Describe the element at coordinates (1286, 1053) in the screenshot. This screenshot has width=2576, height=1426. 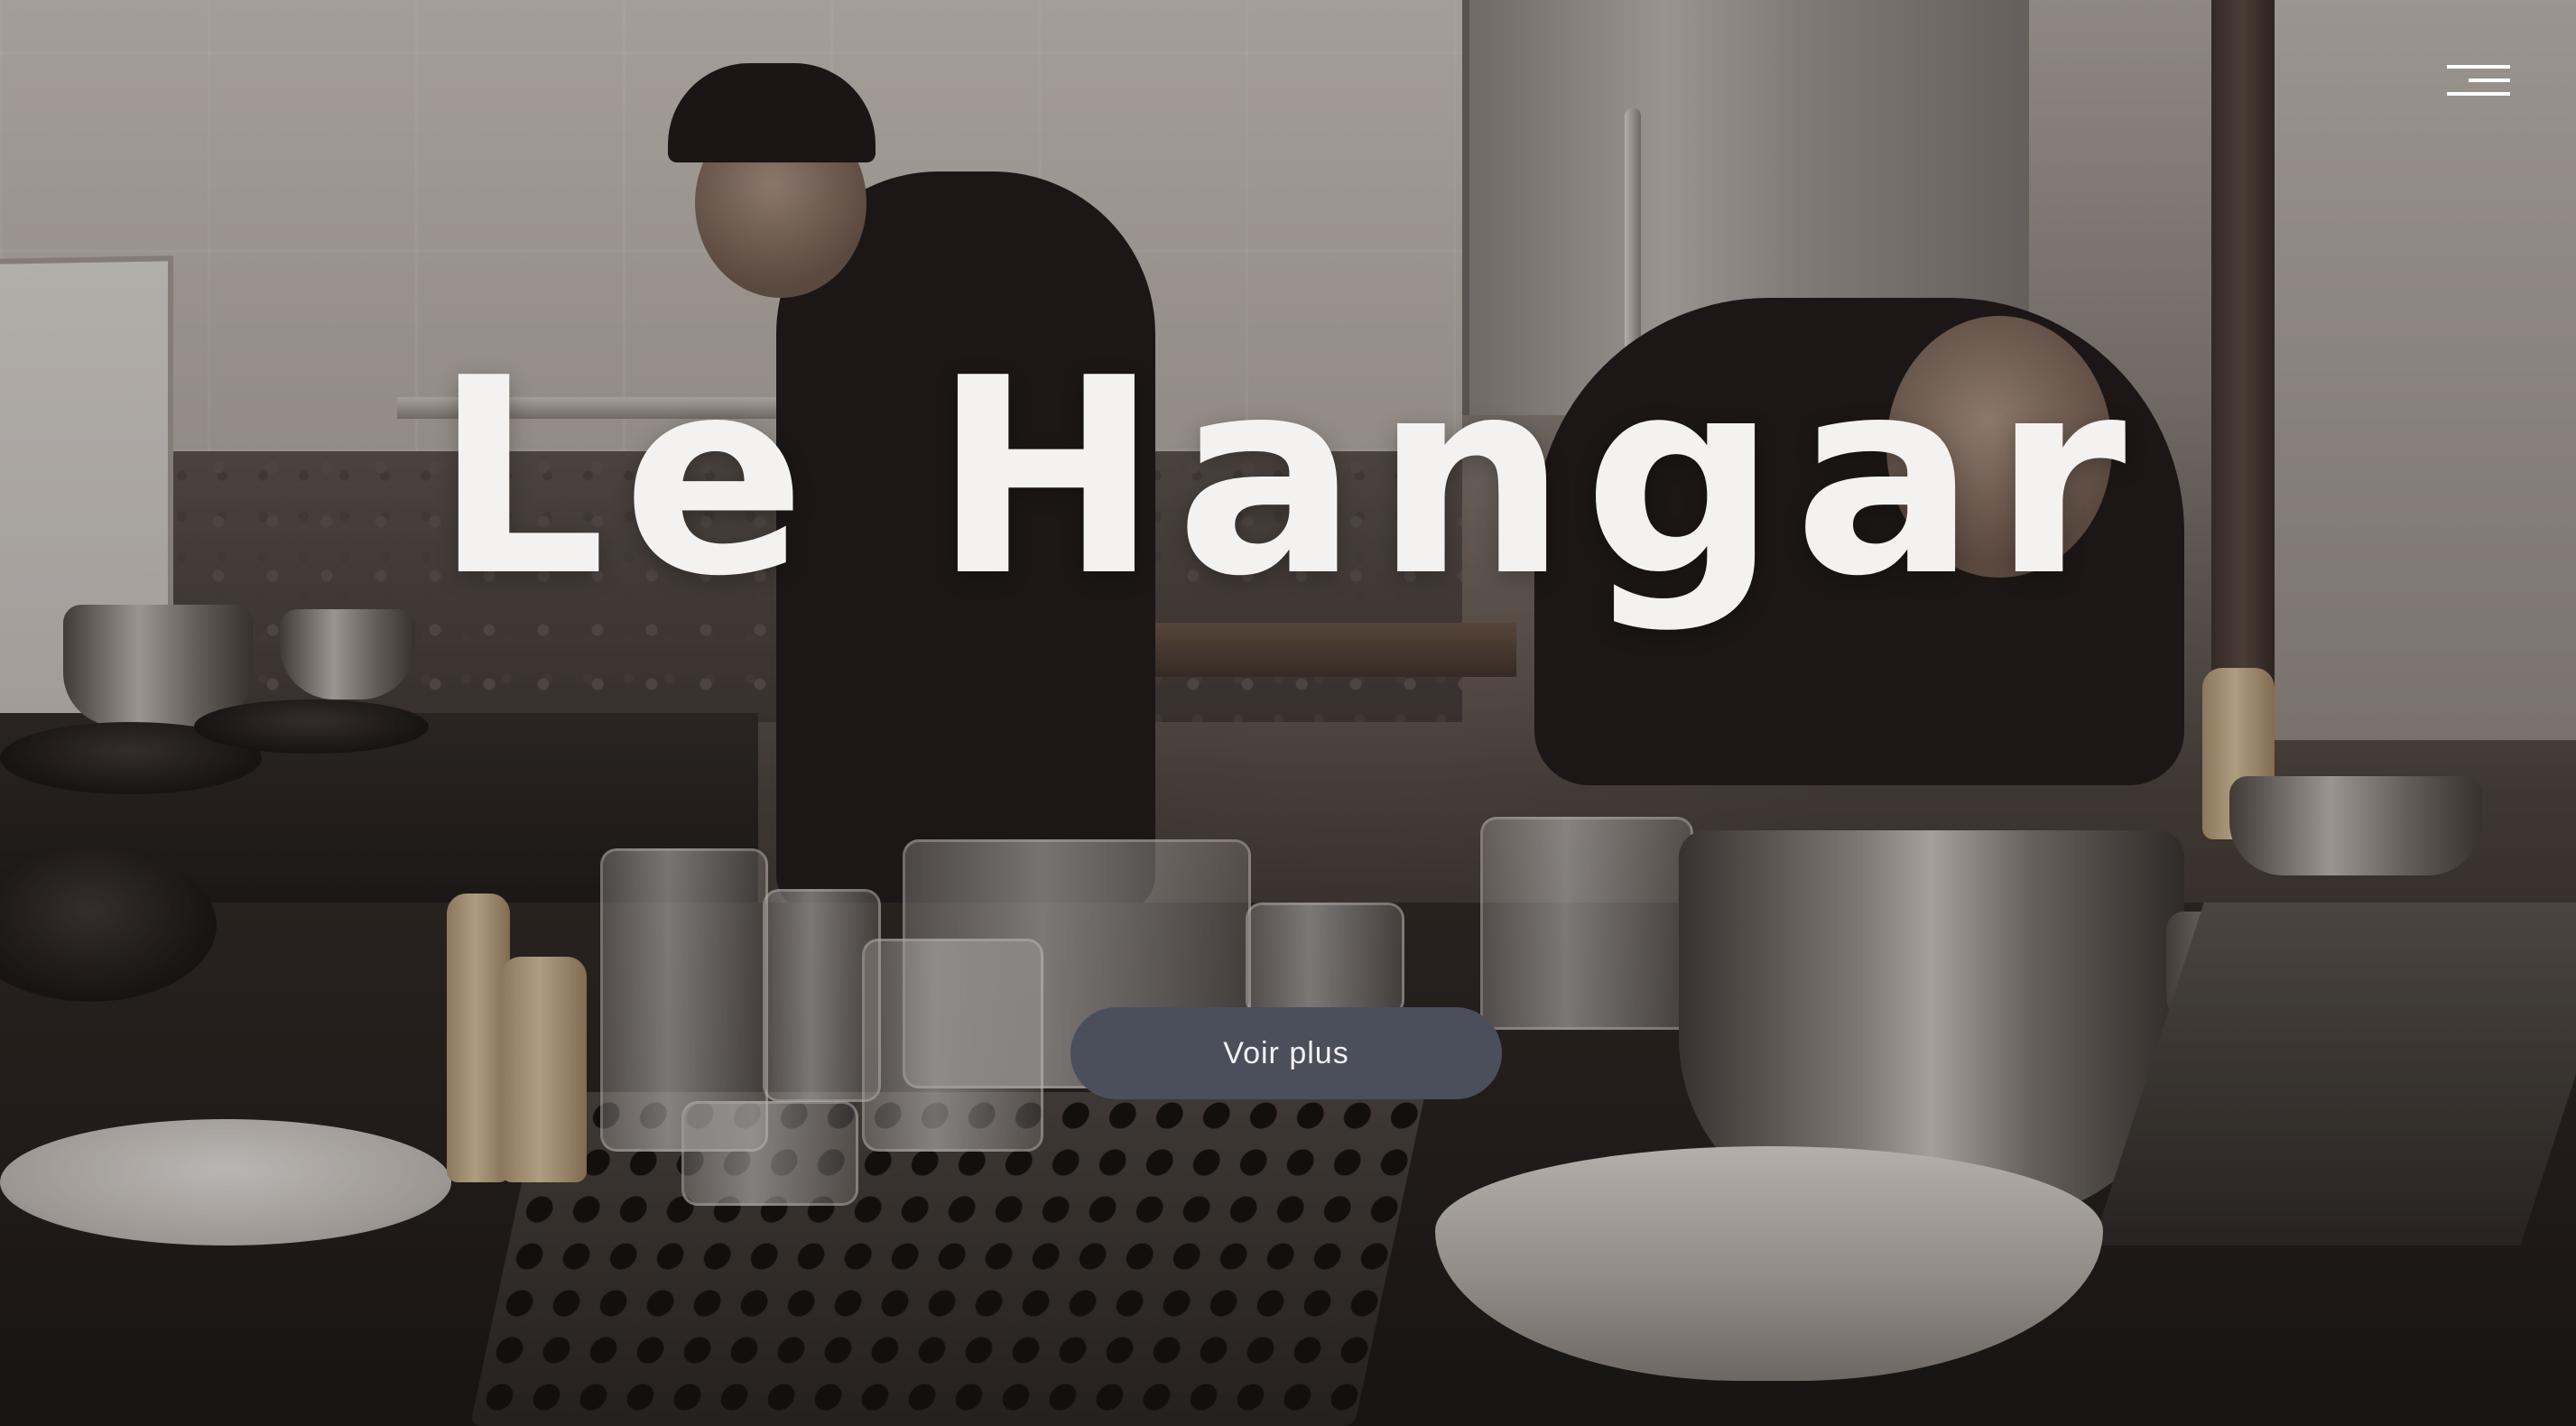
I see `voir-plus-button: Voir plus` at that location.